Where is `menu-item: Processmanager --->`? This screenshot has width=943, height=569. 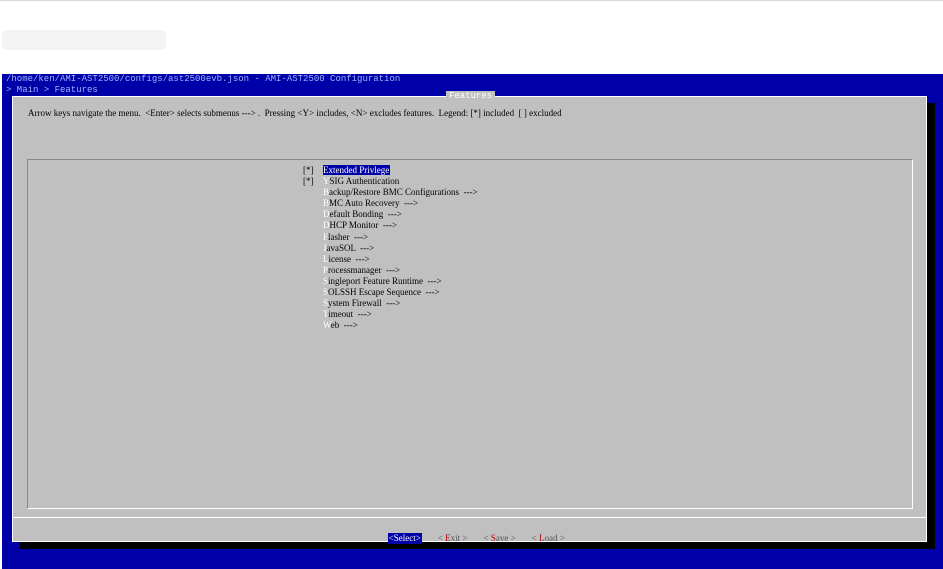 menu-item: Processmanager ---> is located at coordinates (390, 270).